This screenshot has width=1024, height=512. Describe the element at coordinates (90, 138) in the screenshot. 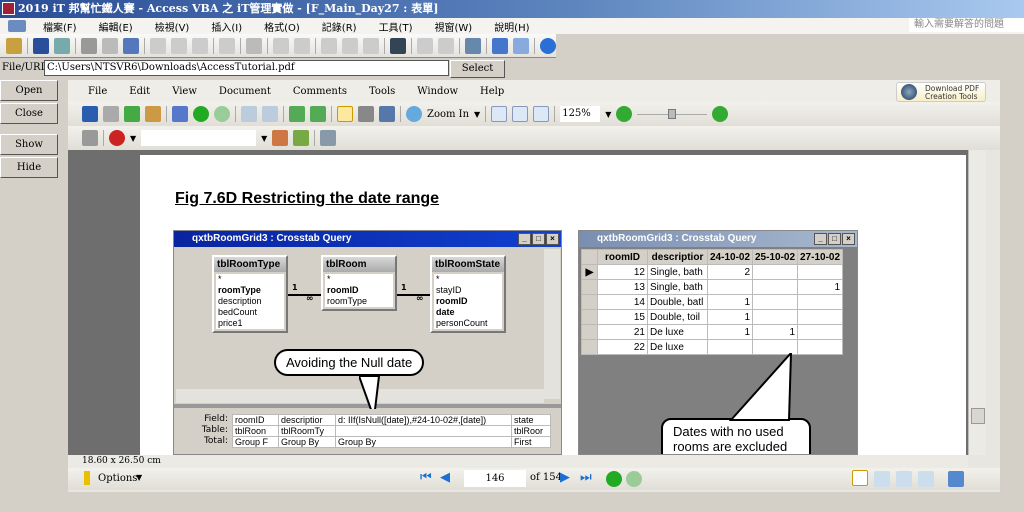

I see `binoculars-icon` at that location.